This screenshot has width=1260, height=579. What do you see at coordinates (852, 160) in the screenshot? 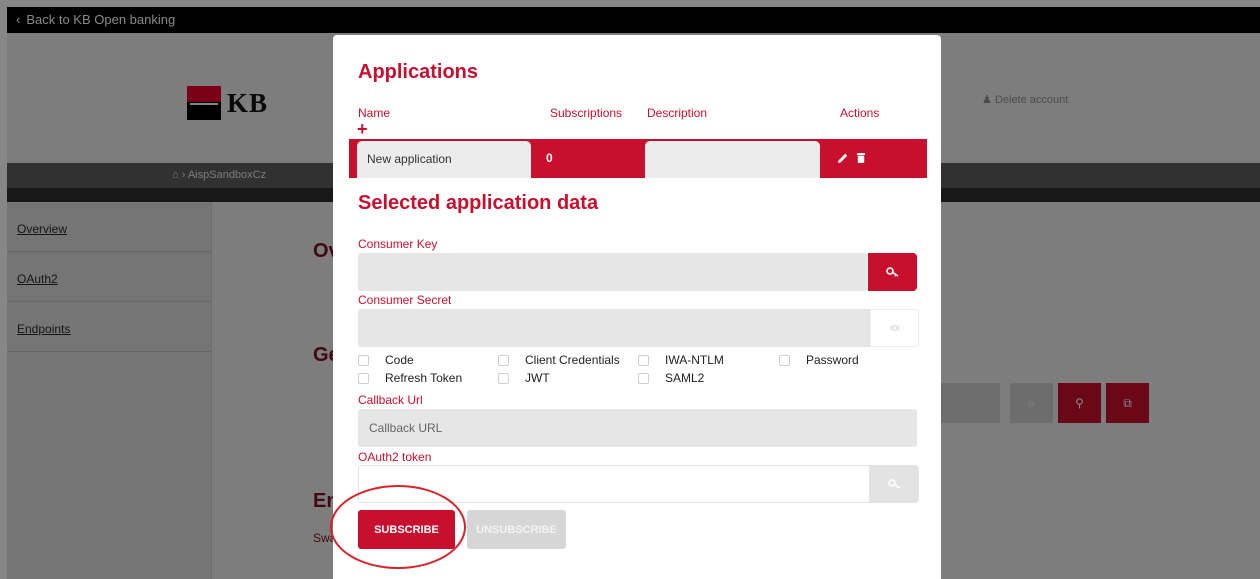
I see `application-actions` at bounding box center [852, 160].